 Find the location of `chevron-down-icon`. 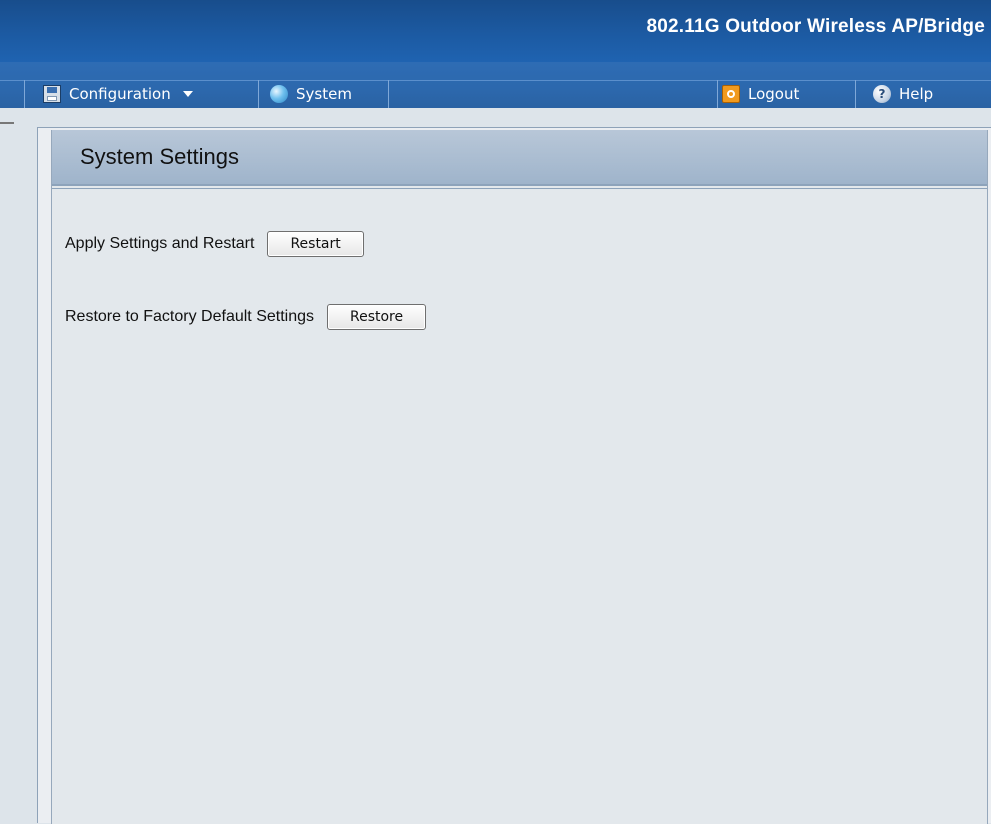

chevron-down-icon is located at coordinates (187, 94).